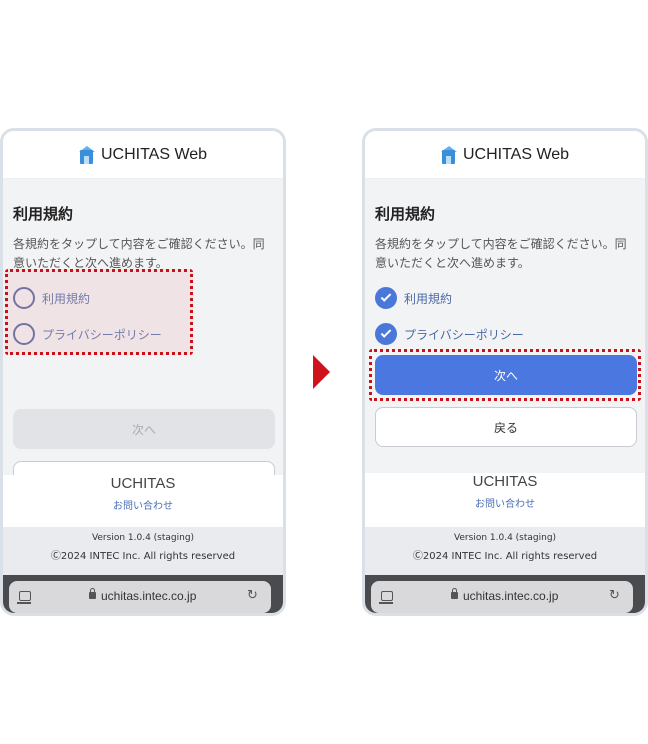  I want to click on checkbox-terms-of-use: 利用規約, so click(413, 298).